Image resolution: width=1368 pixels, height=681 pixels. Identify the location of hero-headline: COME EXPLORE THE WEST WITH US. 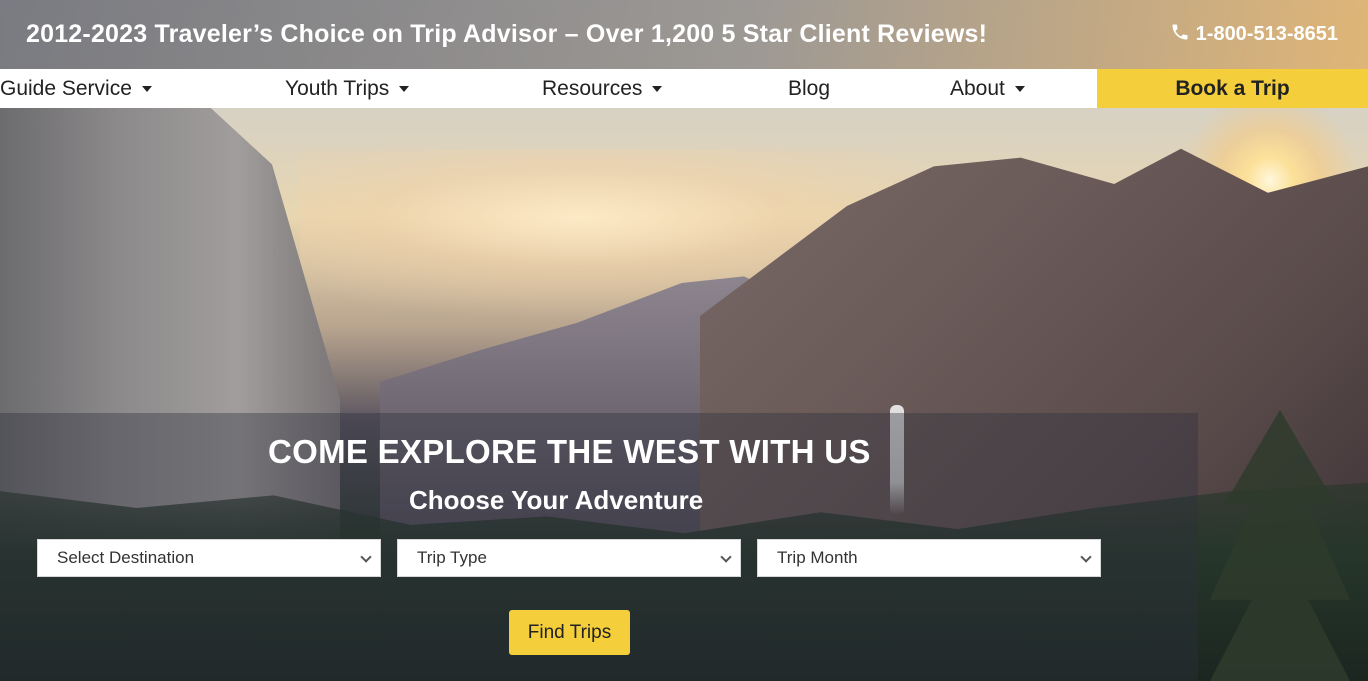
(569, 451).